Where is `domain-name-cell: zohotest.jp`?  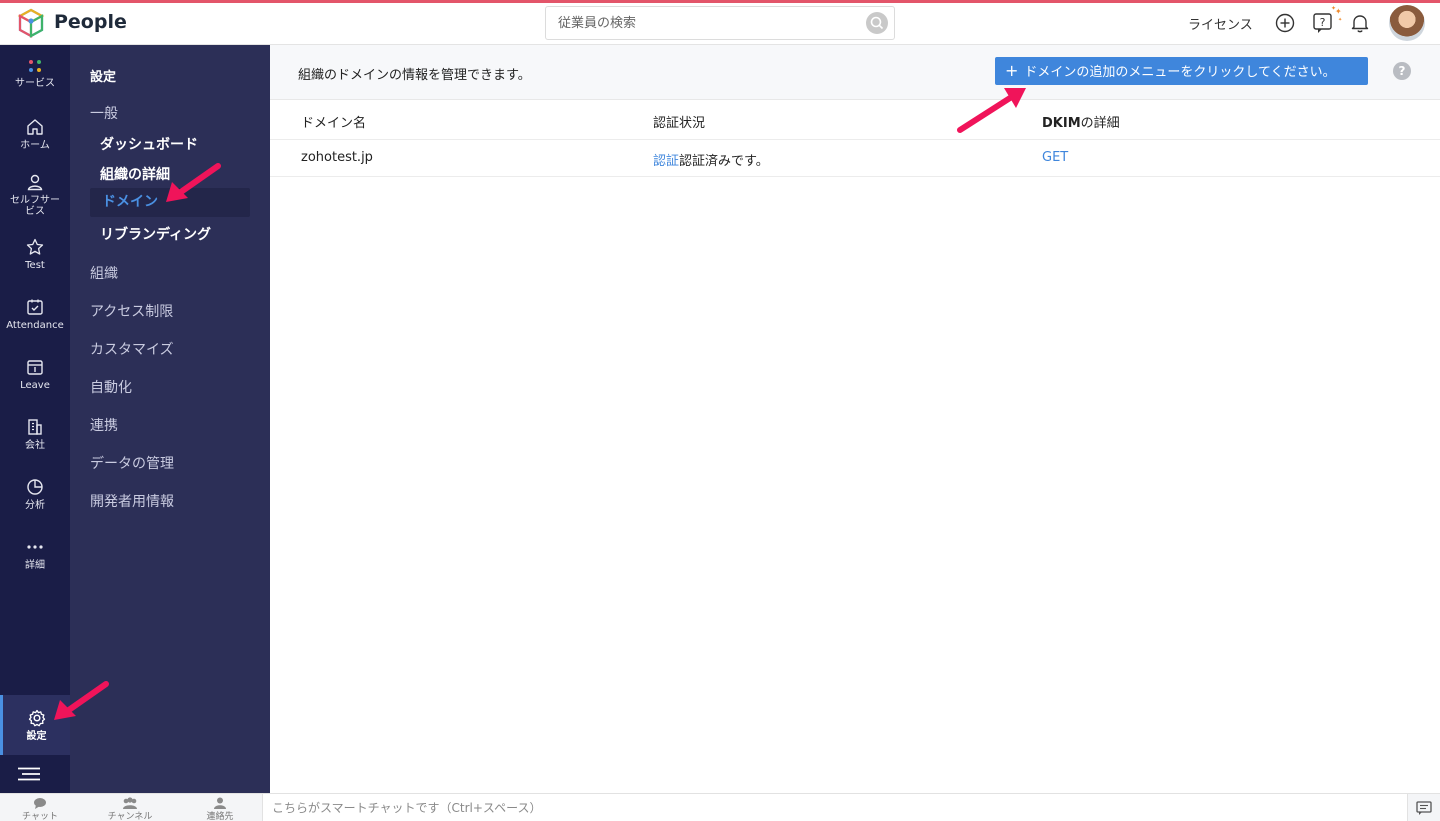 domain-name-cell: zohotest.jp is located at coordinates (337, 157).